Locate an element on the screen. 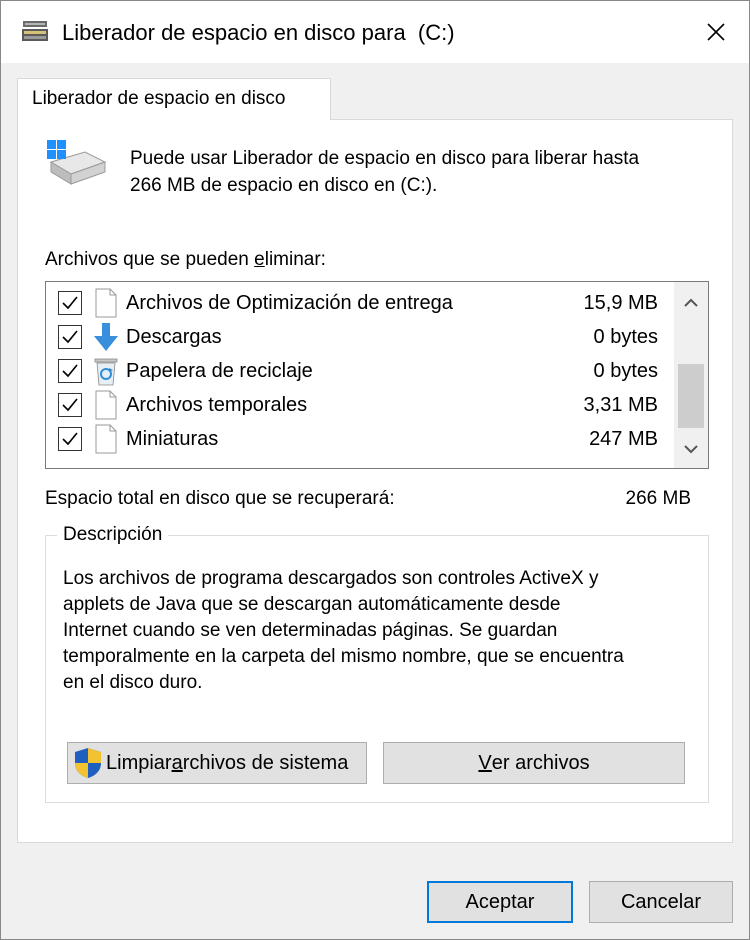  file-name: Archivos de Optimización de entrega is located at coordinates (289, 303).